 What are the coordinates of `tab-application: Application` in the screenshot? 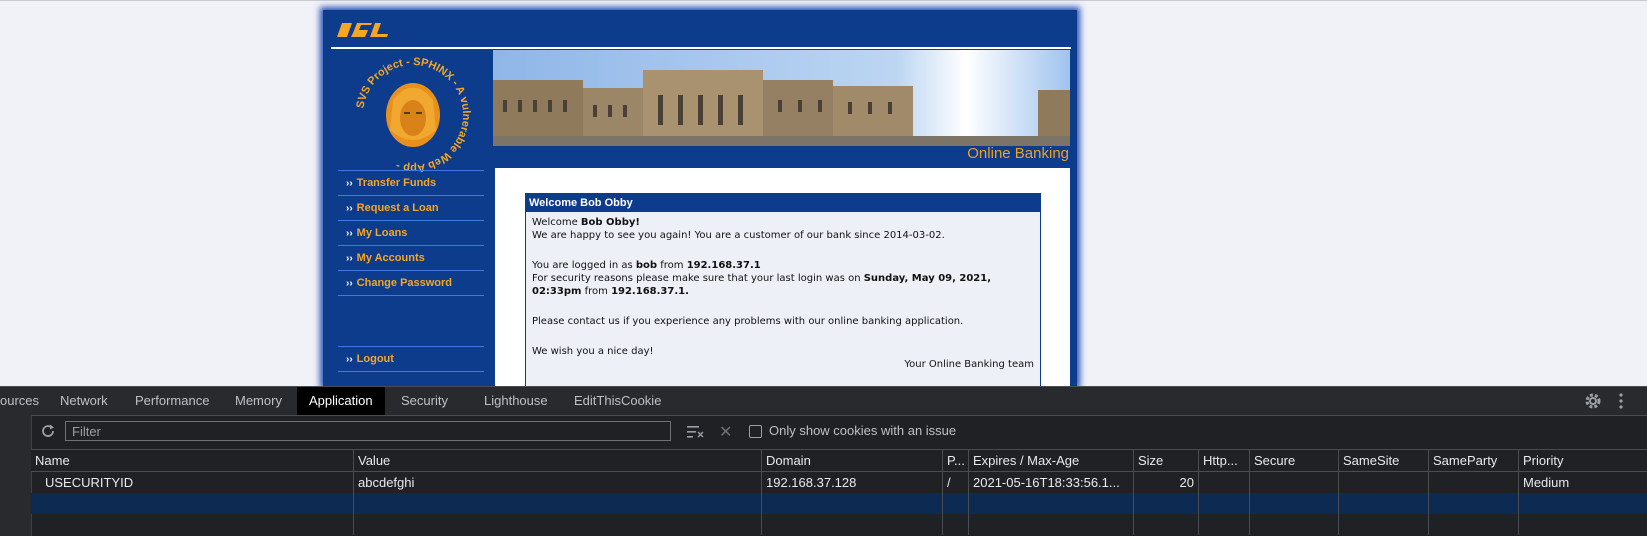 It's located at (341, 401).